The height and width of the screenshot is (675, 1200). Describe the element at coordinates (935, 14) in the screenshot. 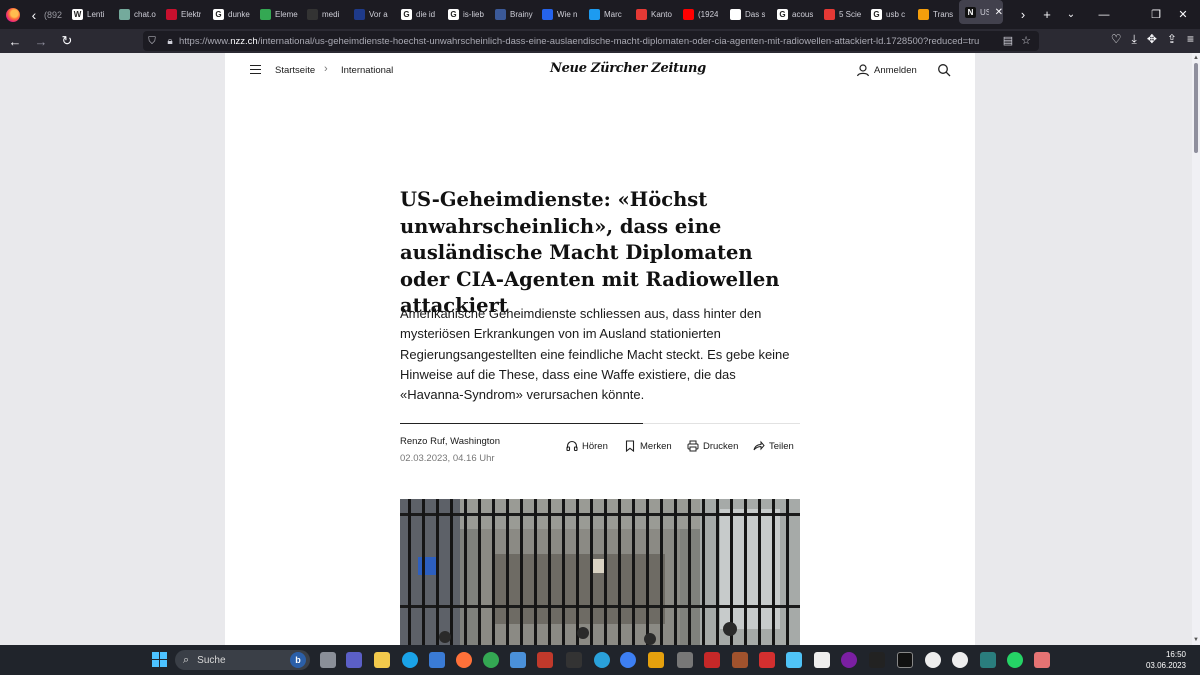

I see `browser-tab: Trans` at that location.